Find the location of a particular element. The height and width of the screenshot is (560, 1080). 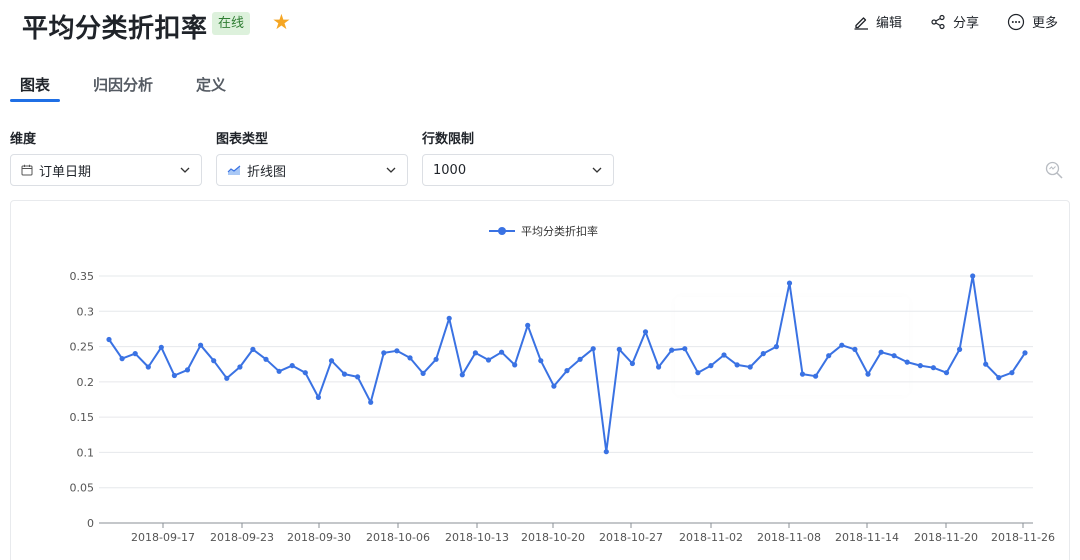

x-tick-label: 2018-11-26 is located at coordinates (1023, 537).